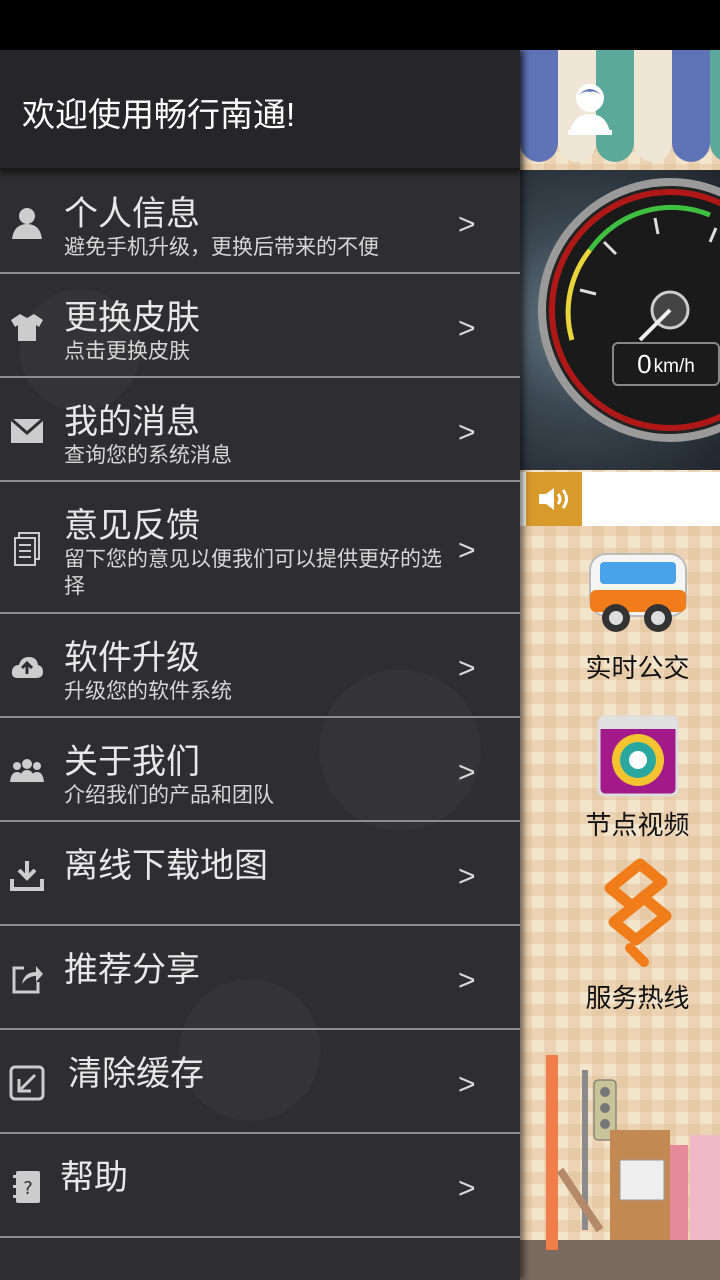 The image size is (720, 1280). I want to click on speaker-icon, so click(554, 499).